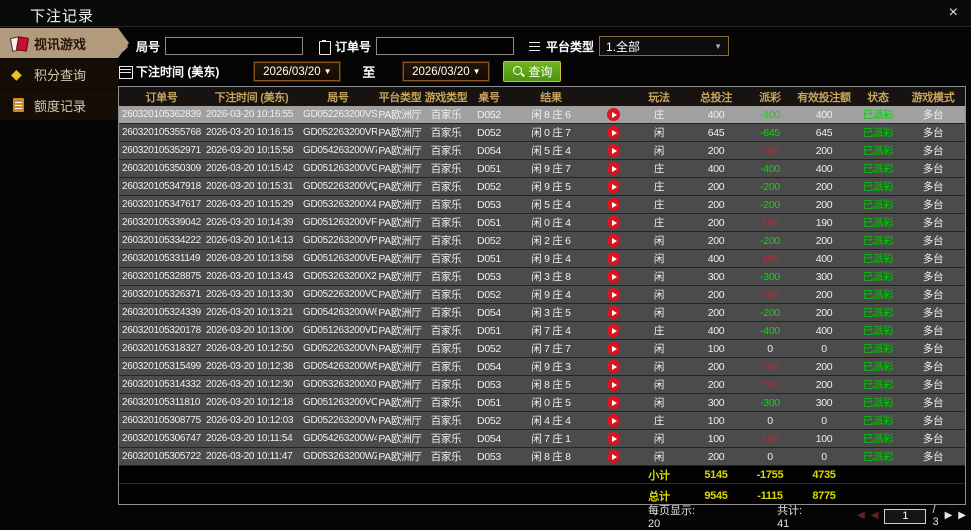 Image resolution: width=971 pixels, height=530 pixels. What do you see at coordinates (861, 516) in the screenshot?
I see `first-page-icon: ◀` at bounding box center [861, 516].